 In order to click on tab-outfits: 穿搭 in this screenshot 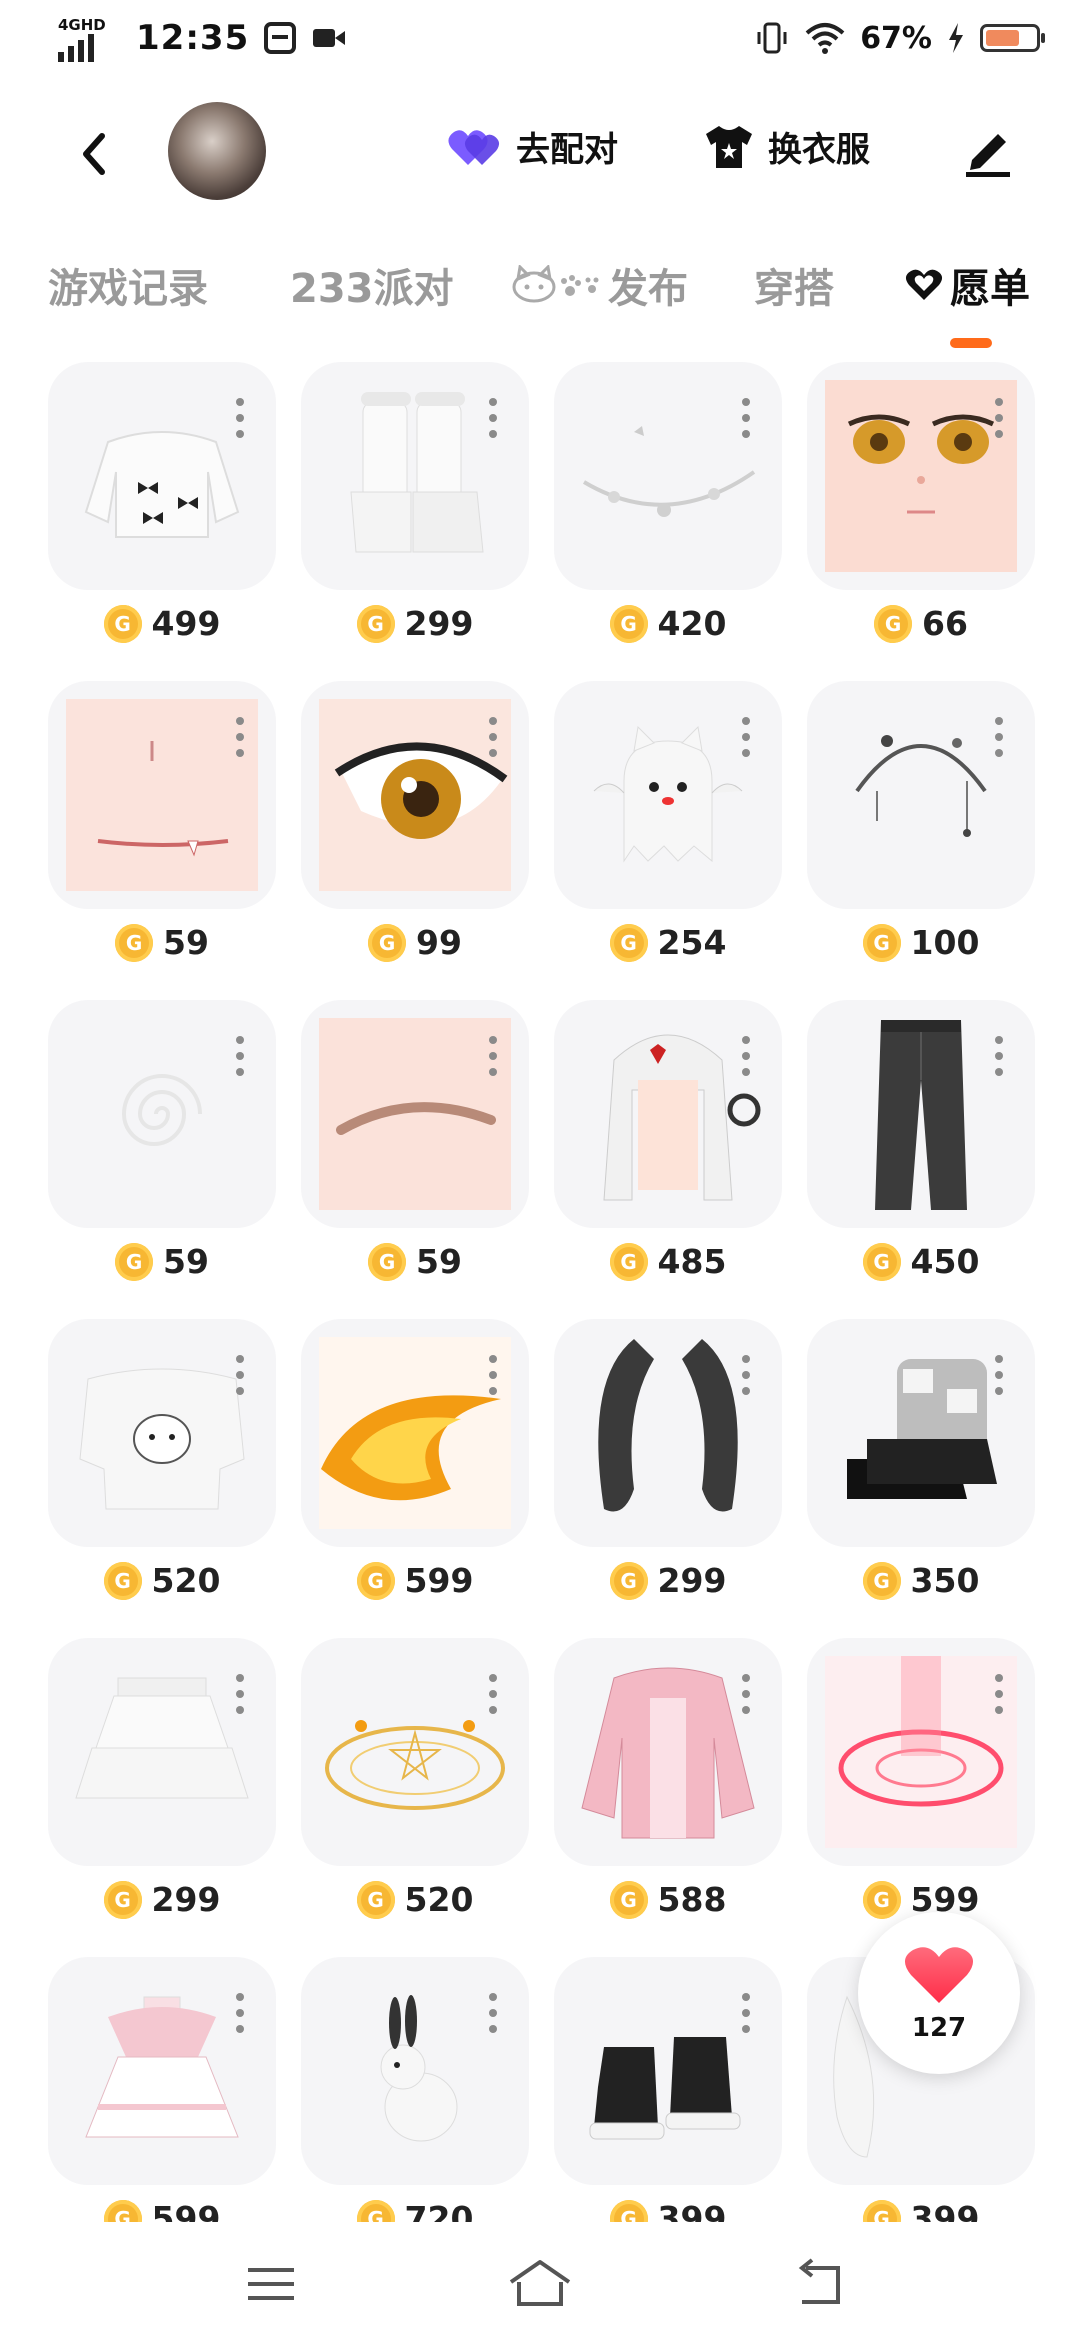, I will do `click(794, 285)`.